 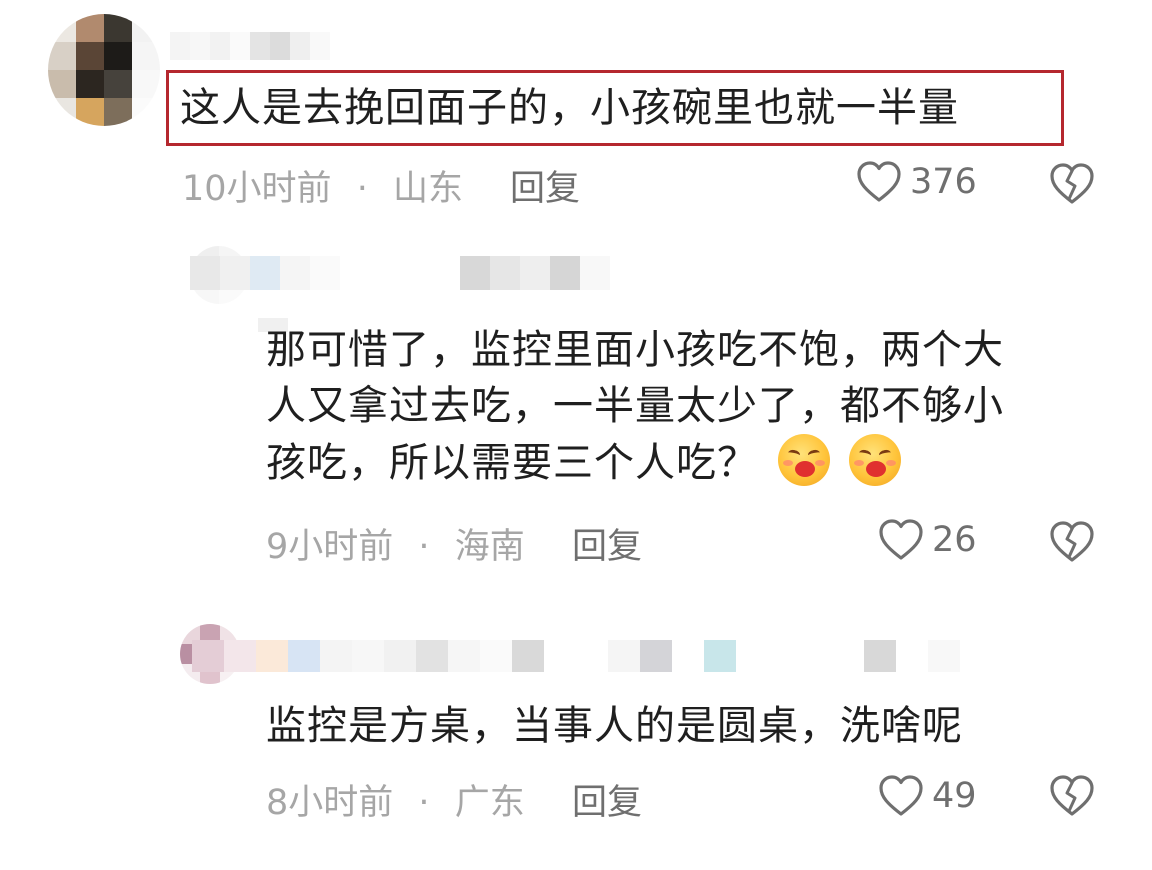 I want to click on comment-meta: 10小时前 · 山东, so click(x=322, y=185).